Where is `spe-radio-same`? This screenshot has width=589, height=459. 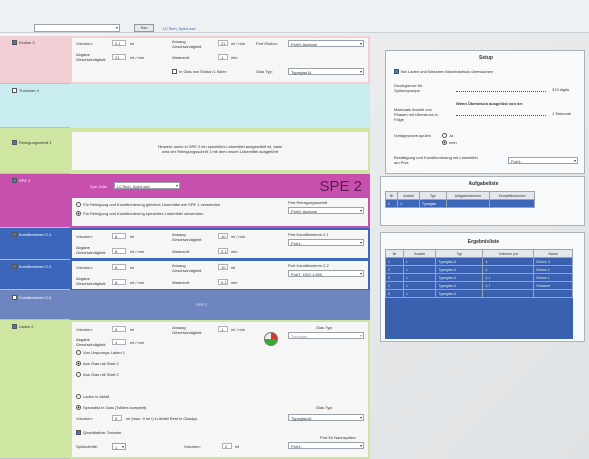 spe-radio-same is located at coordinates (78, 205).